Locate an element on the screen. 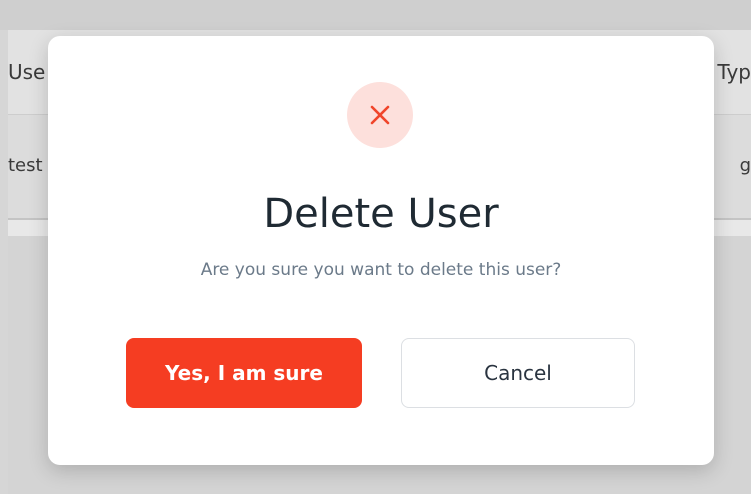 This screenshot has height=494, width=751. confirm-delete-label: Yes, I am sure is located at coordinates (244, 373).